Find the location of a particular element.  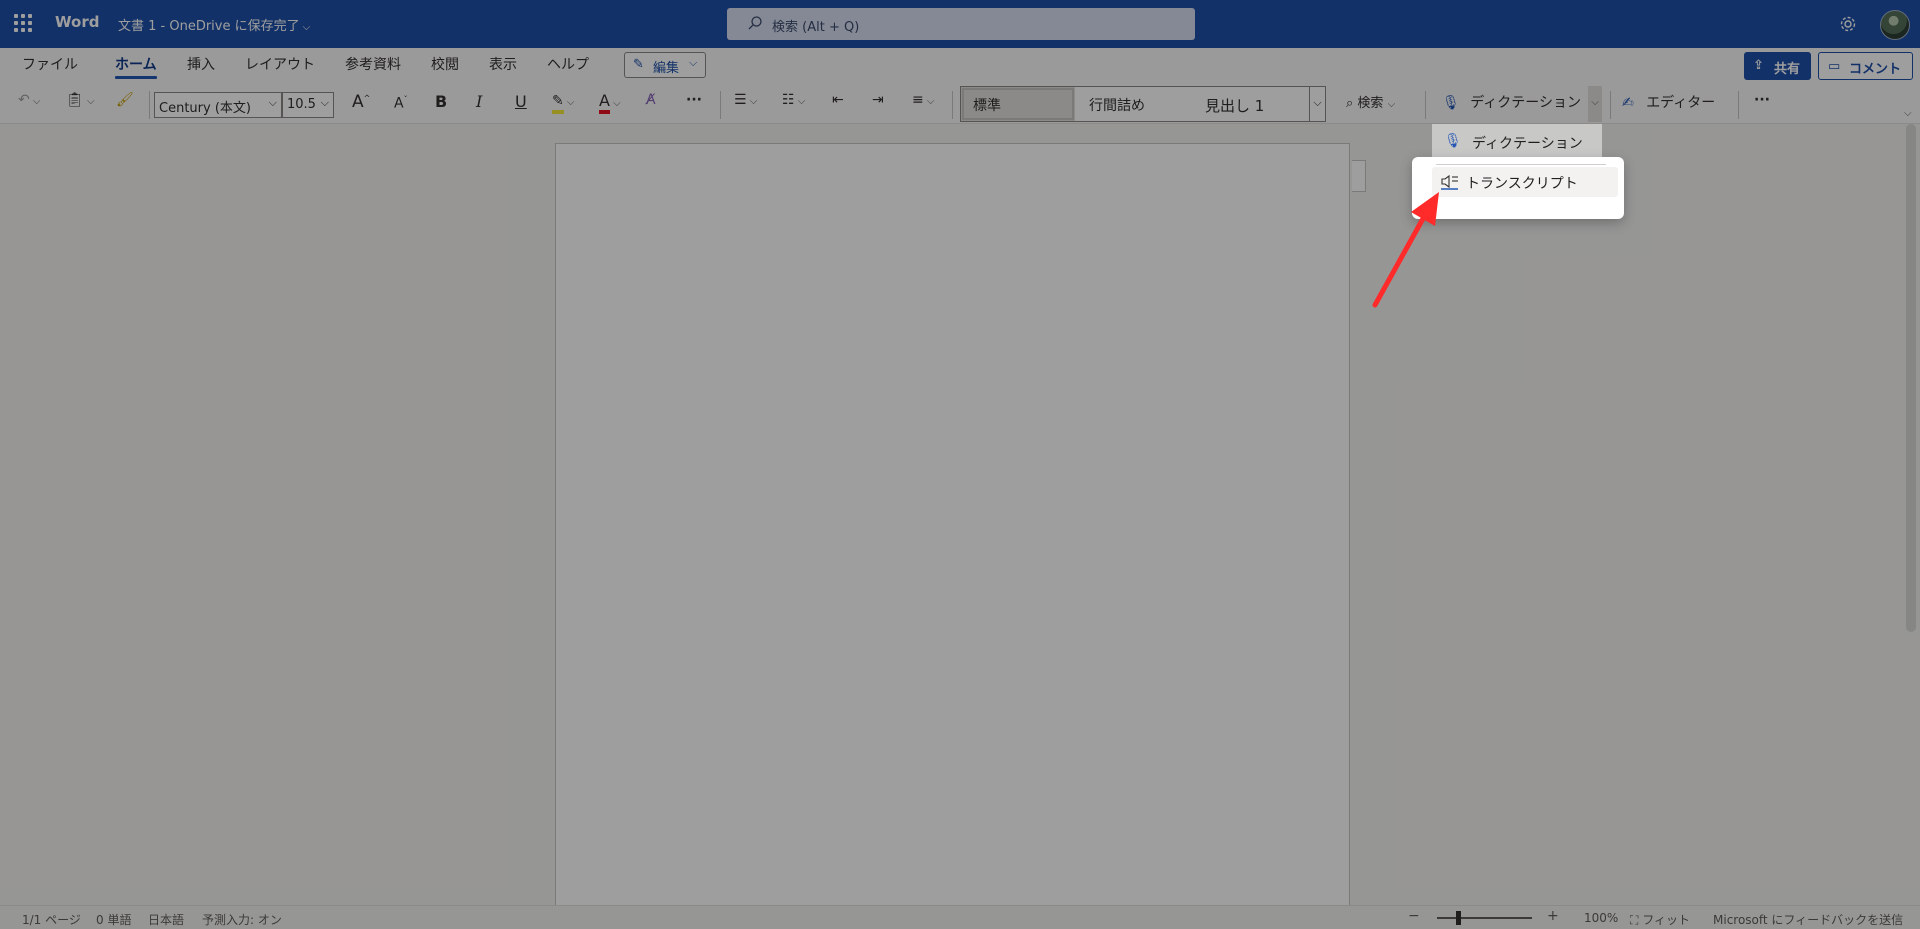

share-button: ⇪ 共有 is located at coordinates (1777, 66).